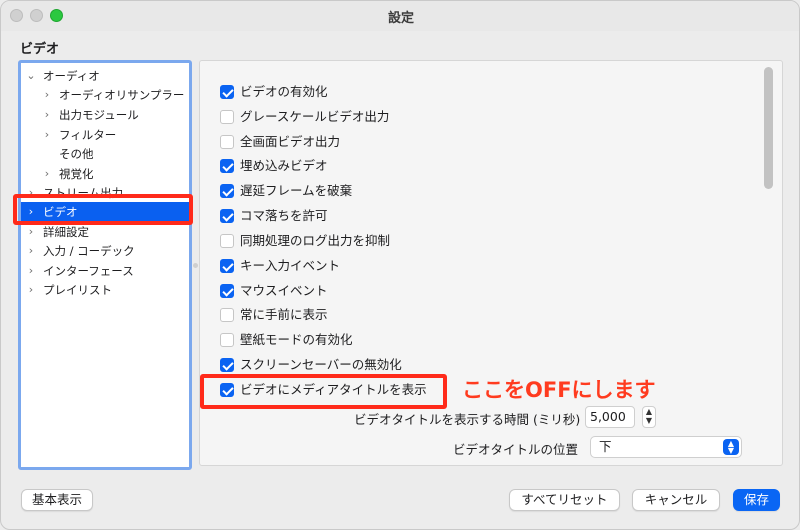  Describe the element at coordinates (31, 76) in the screenshot. I see `chevron-down-icon: ⌄` at that location.